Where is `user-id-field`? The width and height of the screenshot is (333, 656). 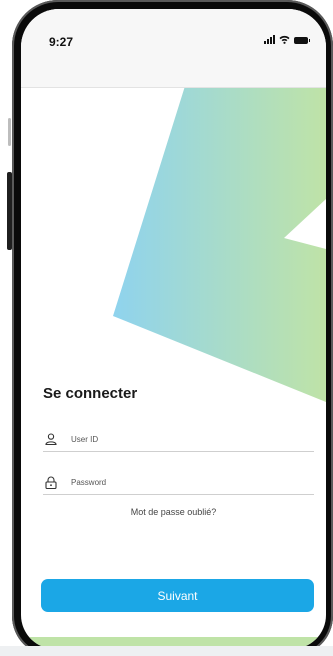
user-id-field is located at coordinates (178, 439).